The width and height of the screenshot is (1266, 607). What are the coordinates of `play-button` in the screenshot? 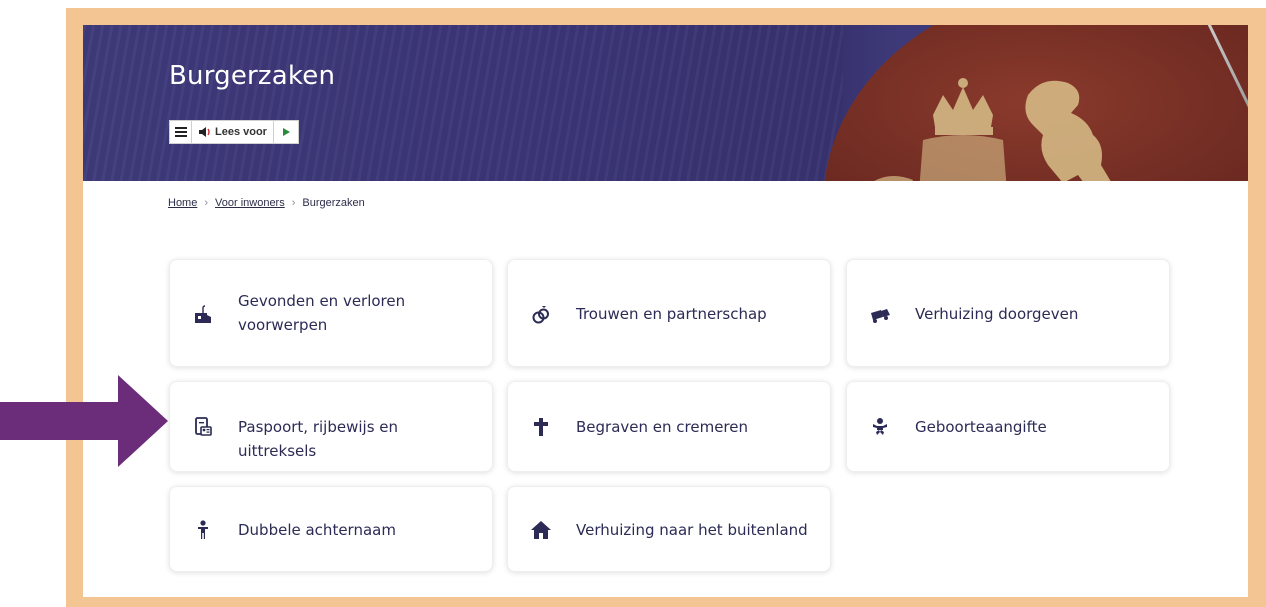 It's located at (285, 132).